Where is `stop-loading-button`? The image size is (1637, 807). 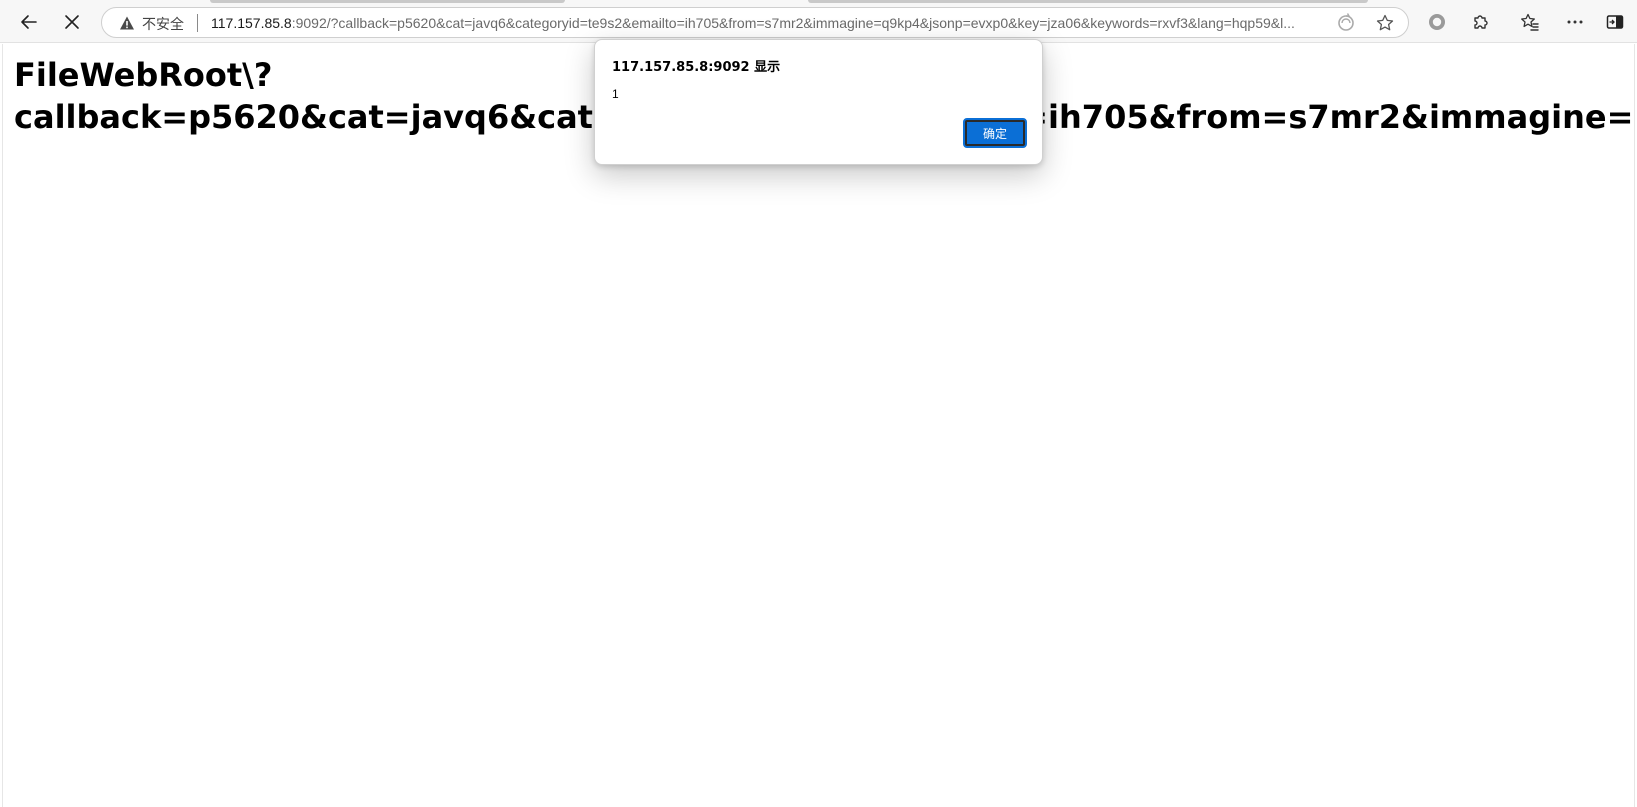
stop-loading-button is located at coordinates (72, 22).